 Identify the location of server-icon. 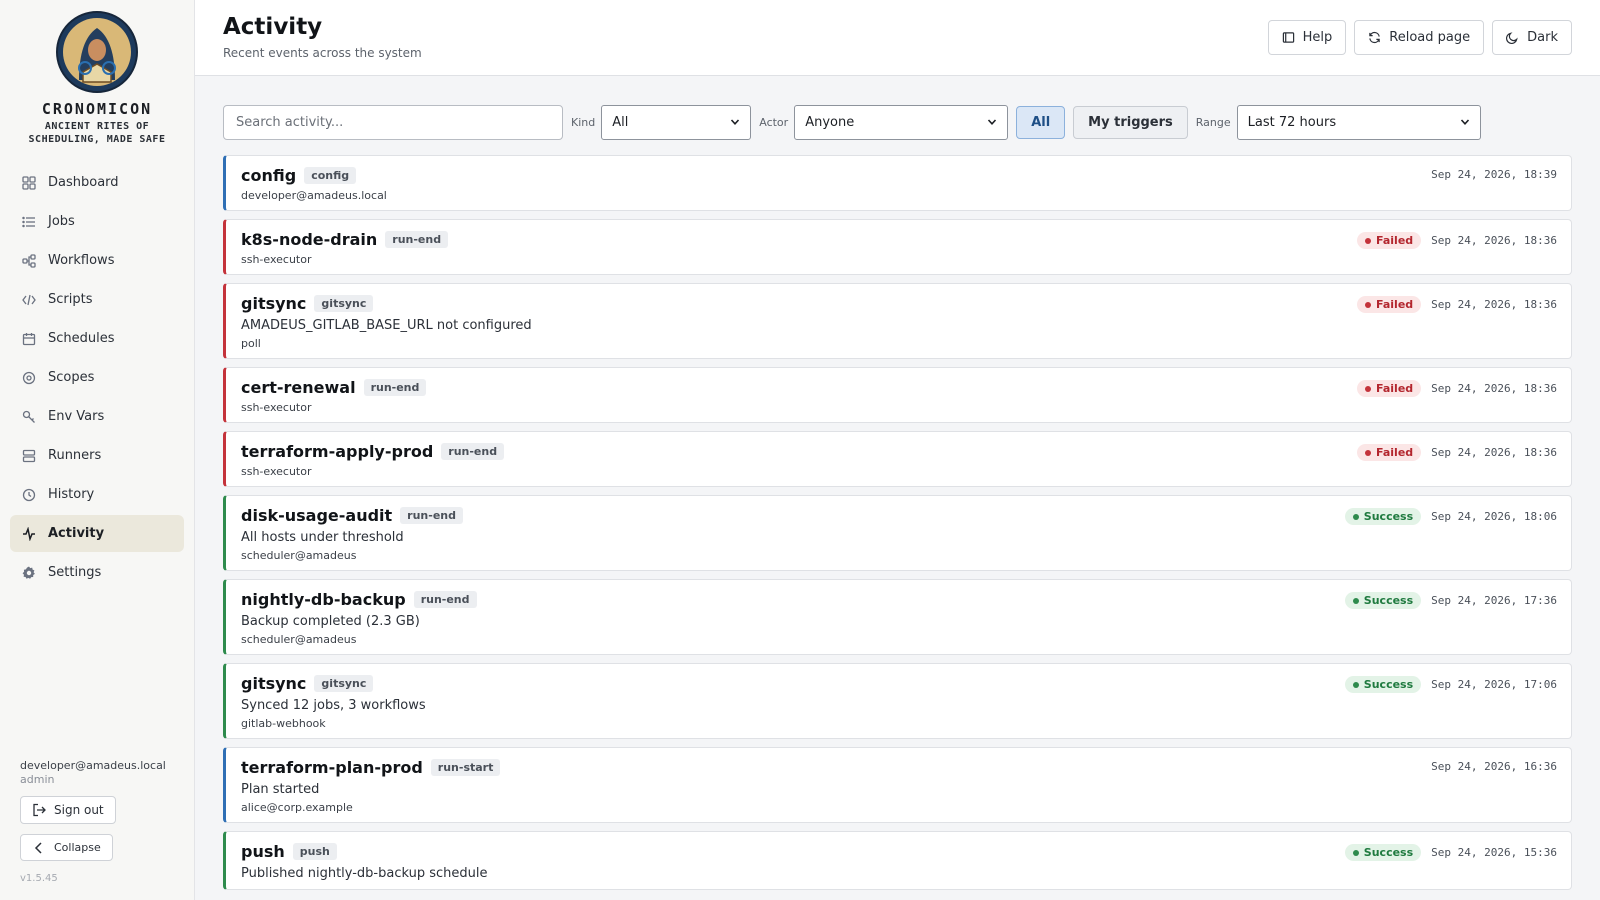
(29, 456).